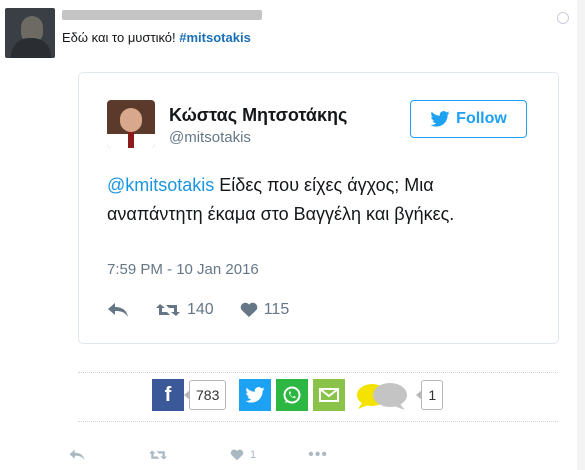  I want to click on share-bar: f 783 1, so click(298, 395).